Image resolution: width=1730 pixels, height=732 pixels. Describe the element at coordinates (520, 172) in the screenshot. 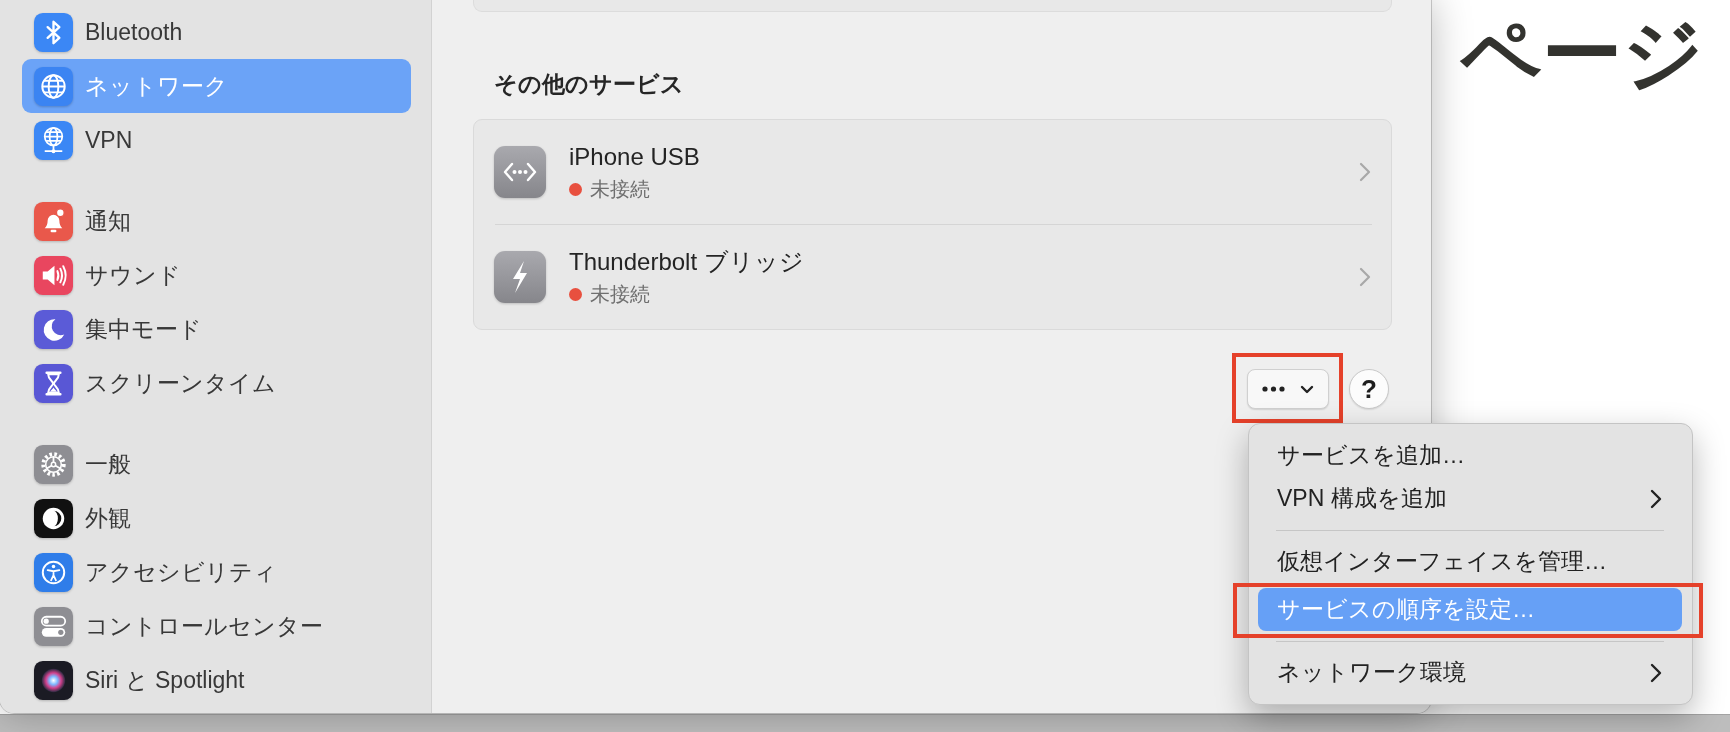

I see `brackets-dots-icon` at that location.